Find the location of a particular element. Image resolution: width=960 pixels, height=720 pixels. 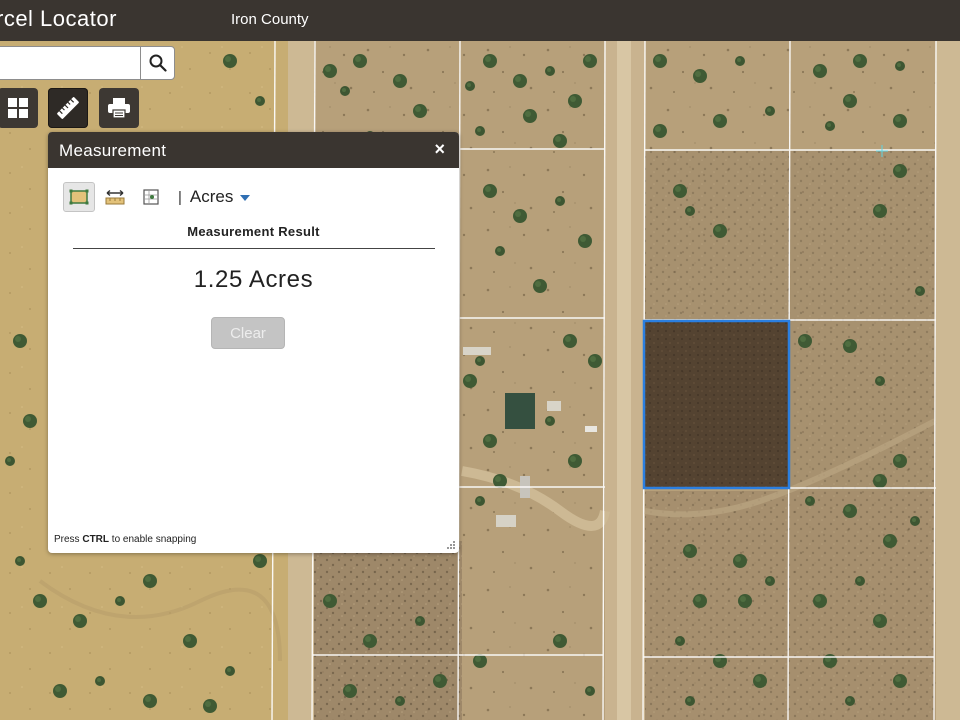

distance-mode-button is located at coordinates (115, 197).